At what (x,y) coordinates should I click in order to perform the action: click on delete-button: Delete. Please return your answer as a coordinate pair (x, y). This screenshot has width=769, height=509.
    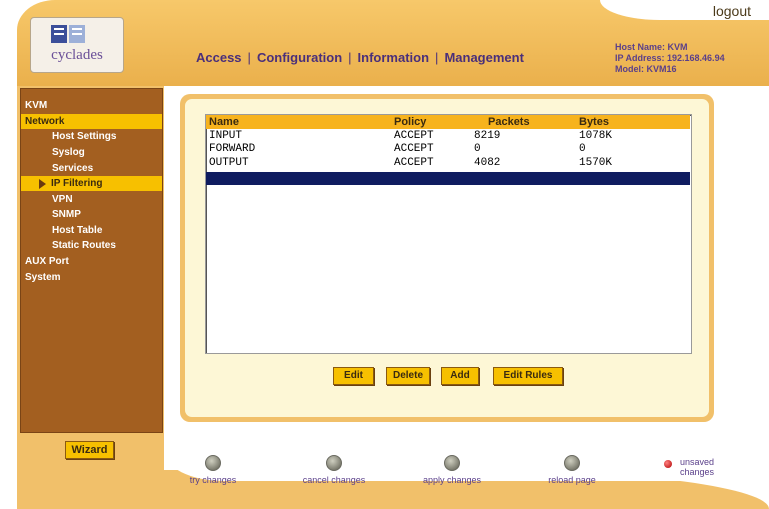
    Looking at the image, I should click on (408, 376).